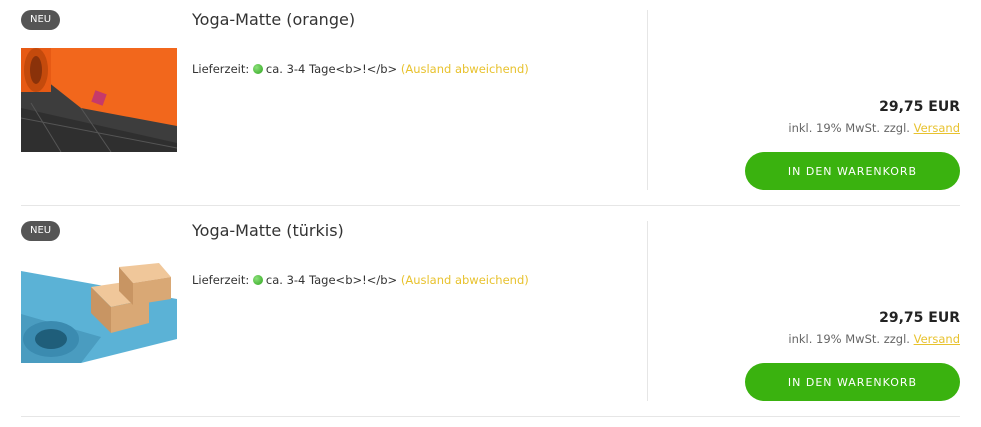 The width and height of the screenshot is (981, 427). I want to click on product-title: Yoga-Matte (türkis), so click(268, 230).